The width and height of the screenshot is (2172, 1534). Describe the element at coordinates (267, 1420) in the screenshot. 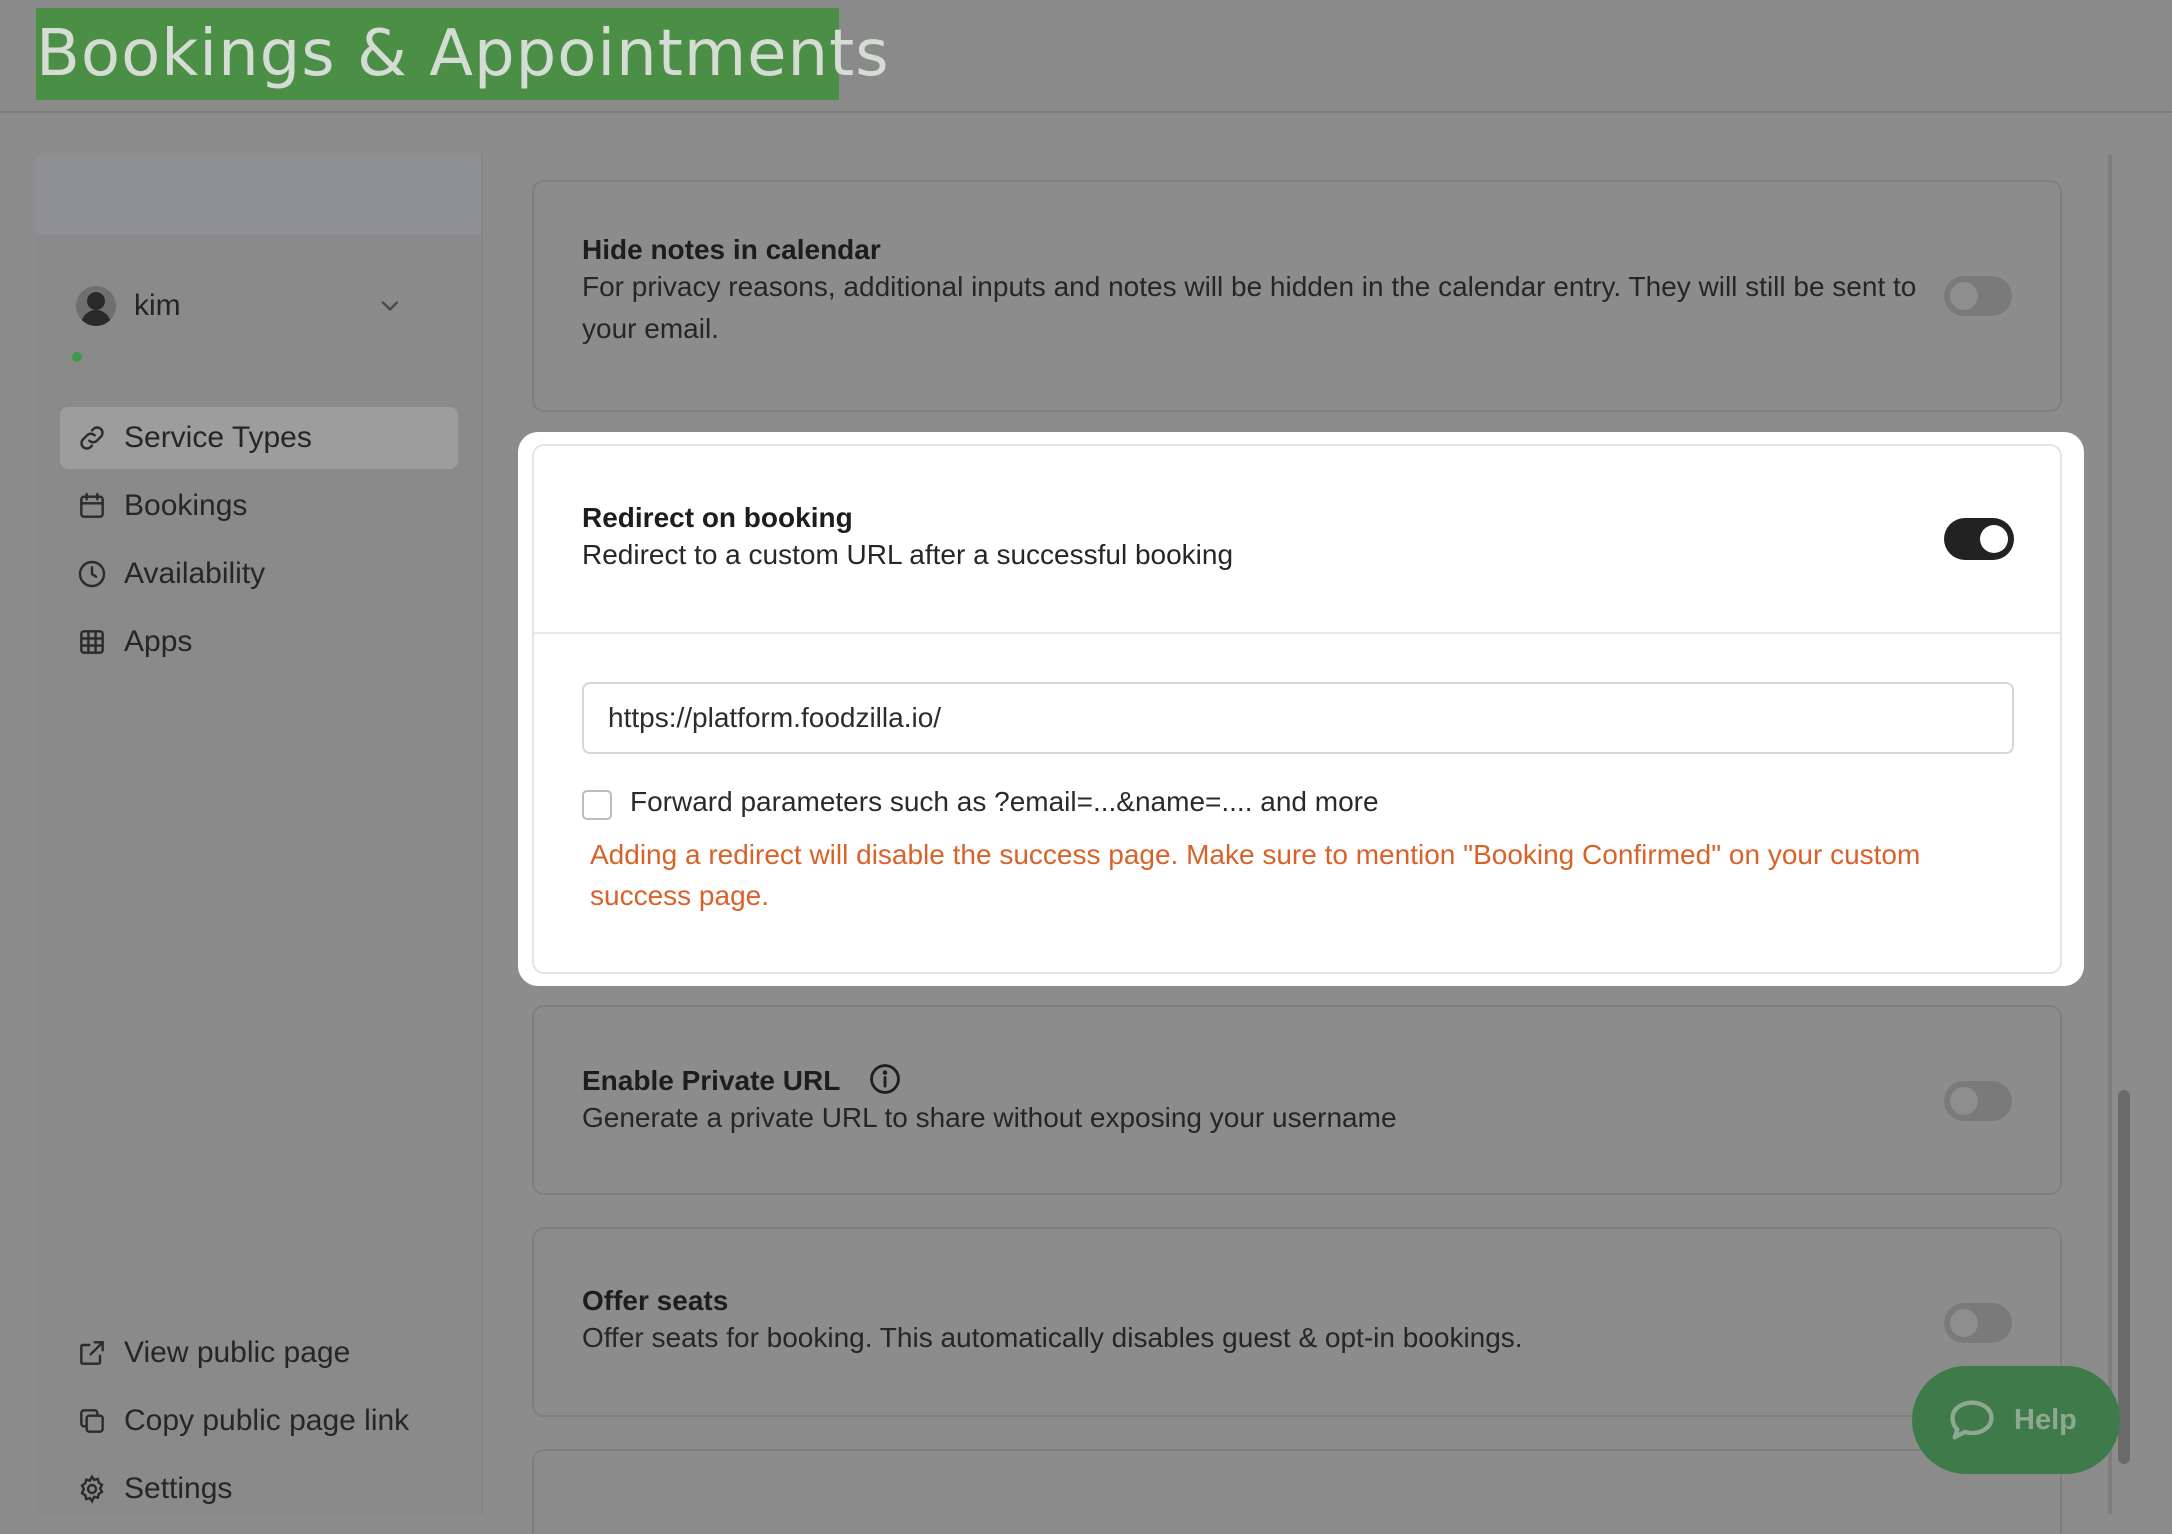

I see `sidebar-item-label: Copy public page link` at that location.